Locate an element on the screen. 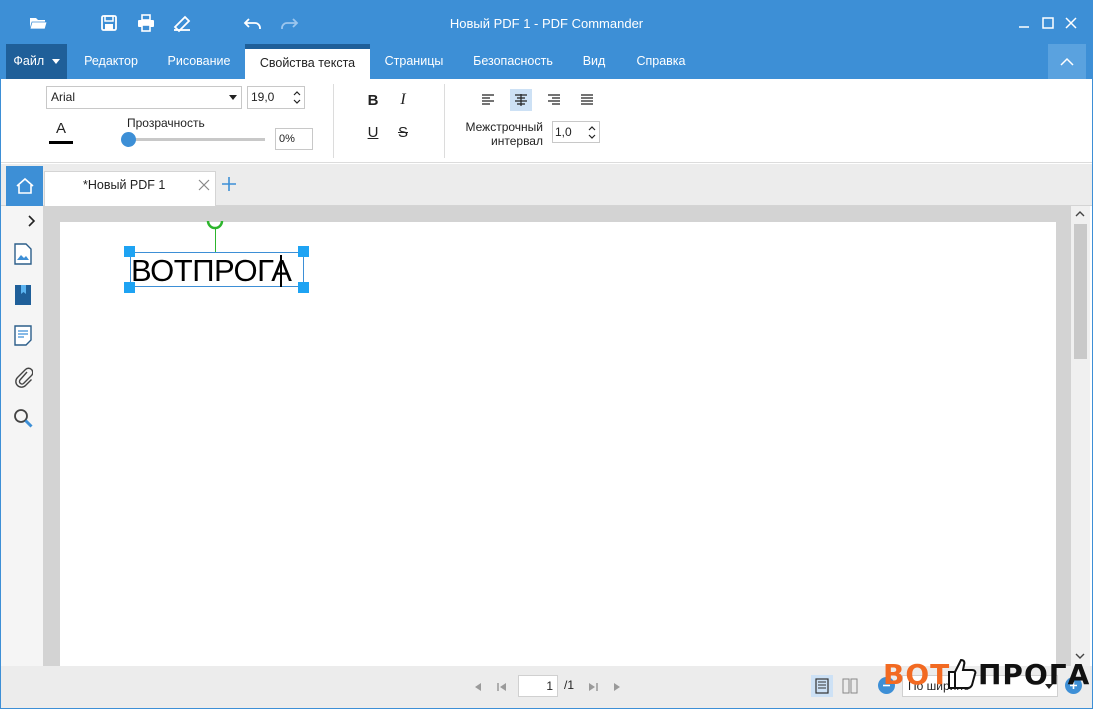  text-color-swatch is located at coordinates (61, 142).